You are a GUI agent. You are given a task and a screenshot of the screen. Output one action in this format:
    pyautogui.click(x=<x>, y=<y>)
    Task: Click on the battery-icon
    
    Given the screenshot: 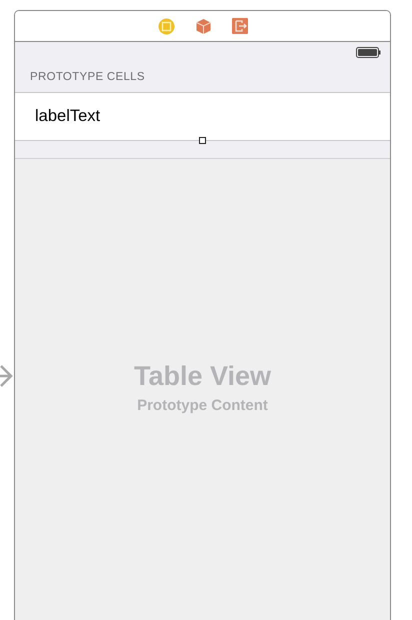 What is the action you would take?
    pyautogui.click(x=368, y=52)
    